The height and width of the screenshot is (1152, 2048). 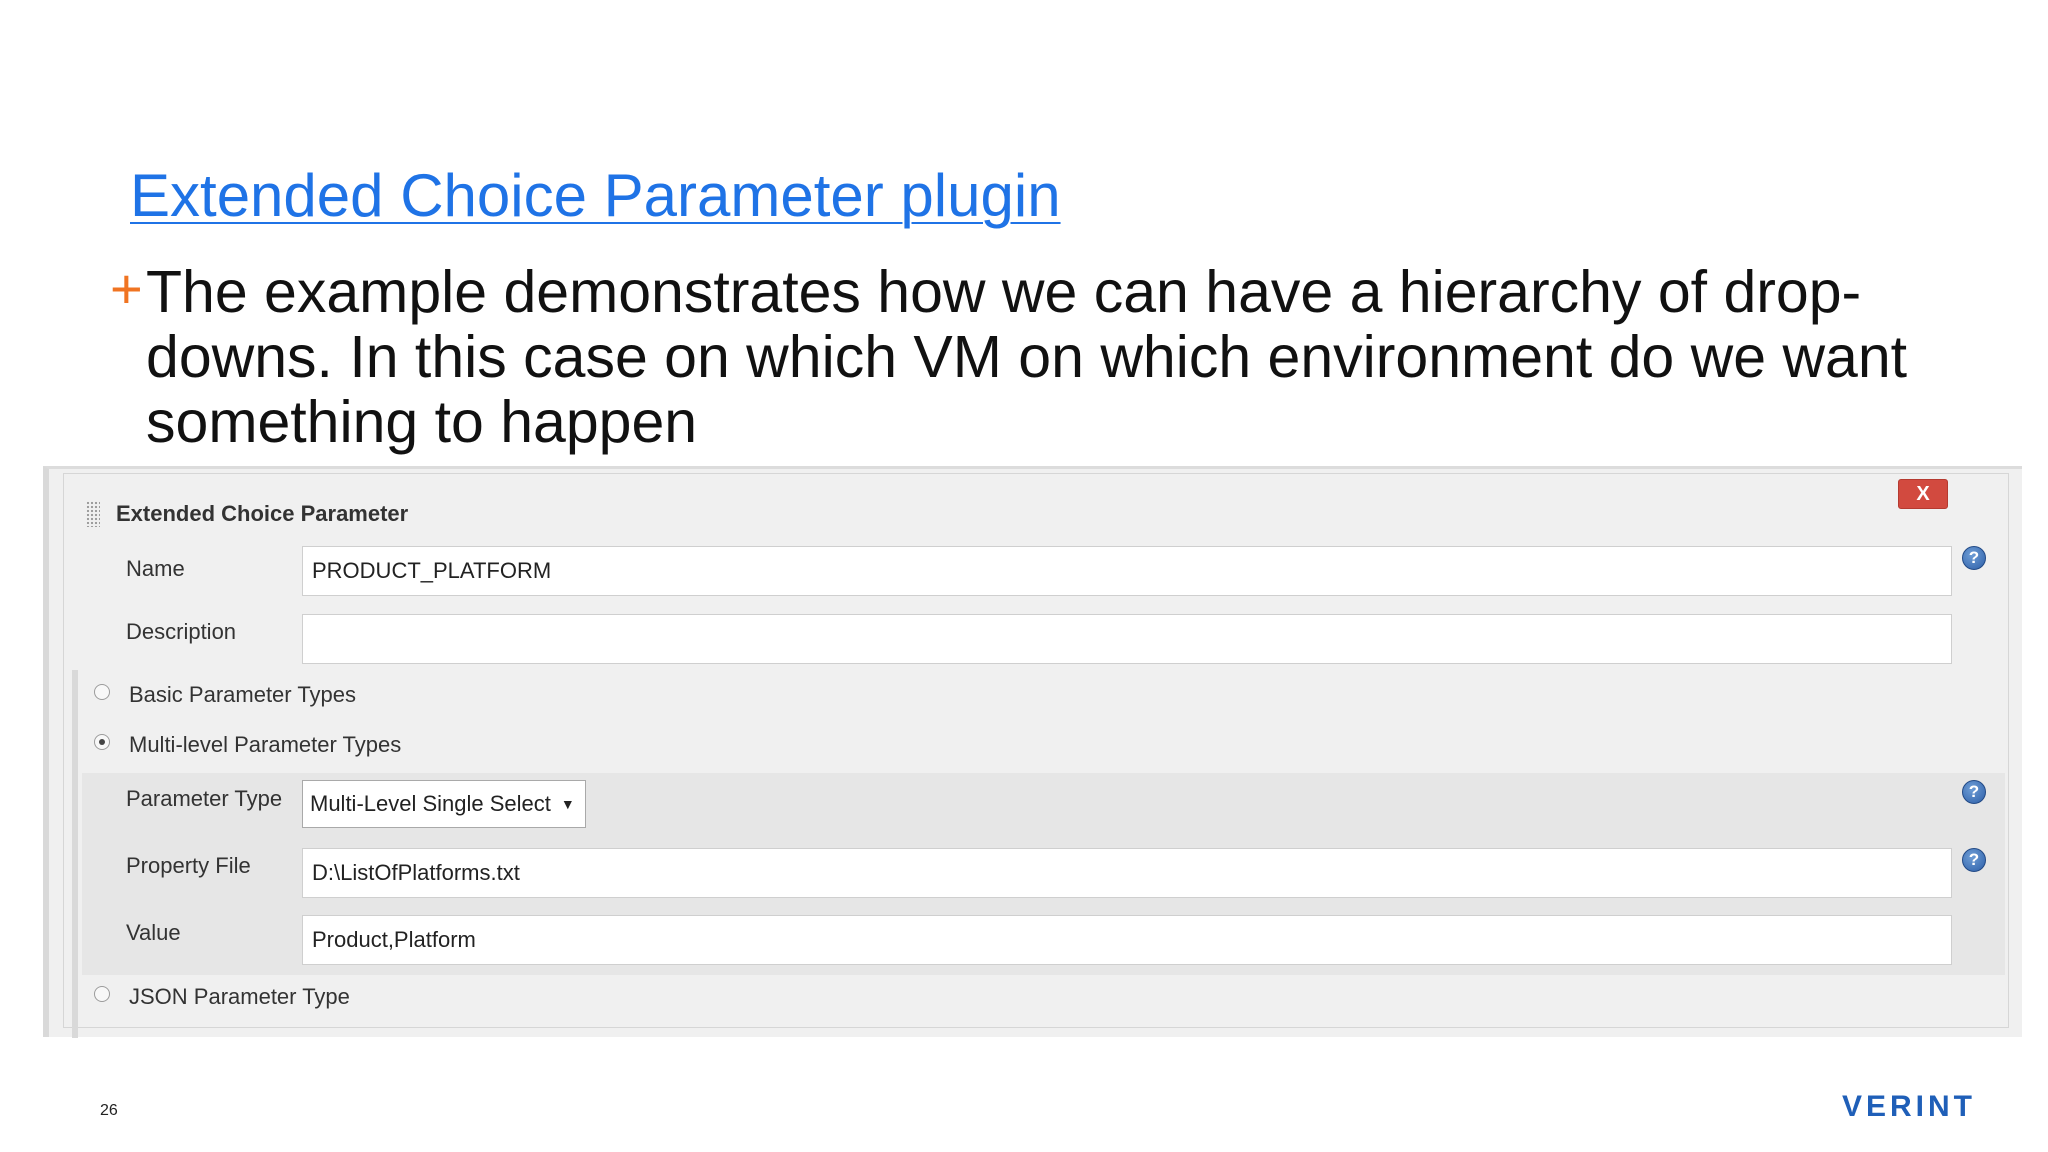 What do you see at coordinates (1127, 873) in the screenshot?
I see `property-file-field: D:\ListOfPlatforms.txt` at bounding box center [1127, 873].